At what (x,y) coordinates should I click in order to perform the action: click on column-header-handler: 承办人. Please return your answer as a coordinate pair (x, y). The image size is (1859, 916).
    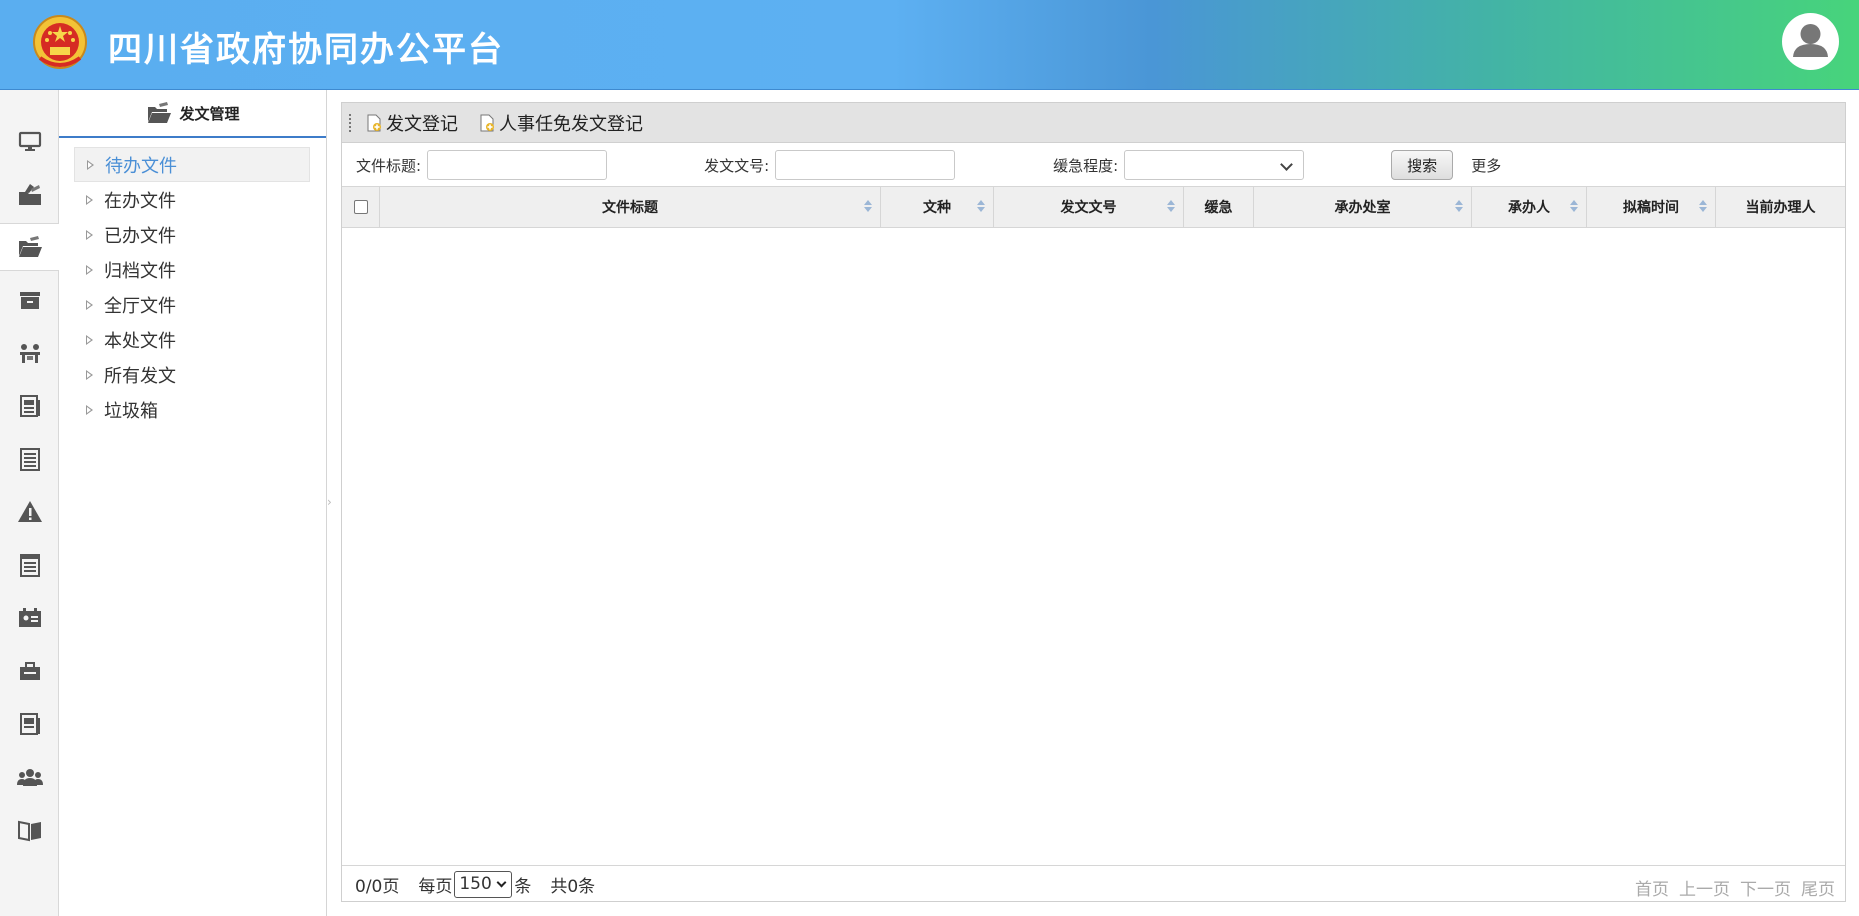
    Looking at the image, I should click on (1529, 207).